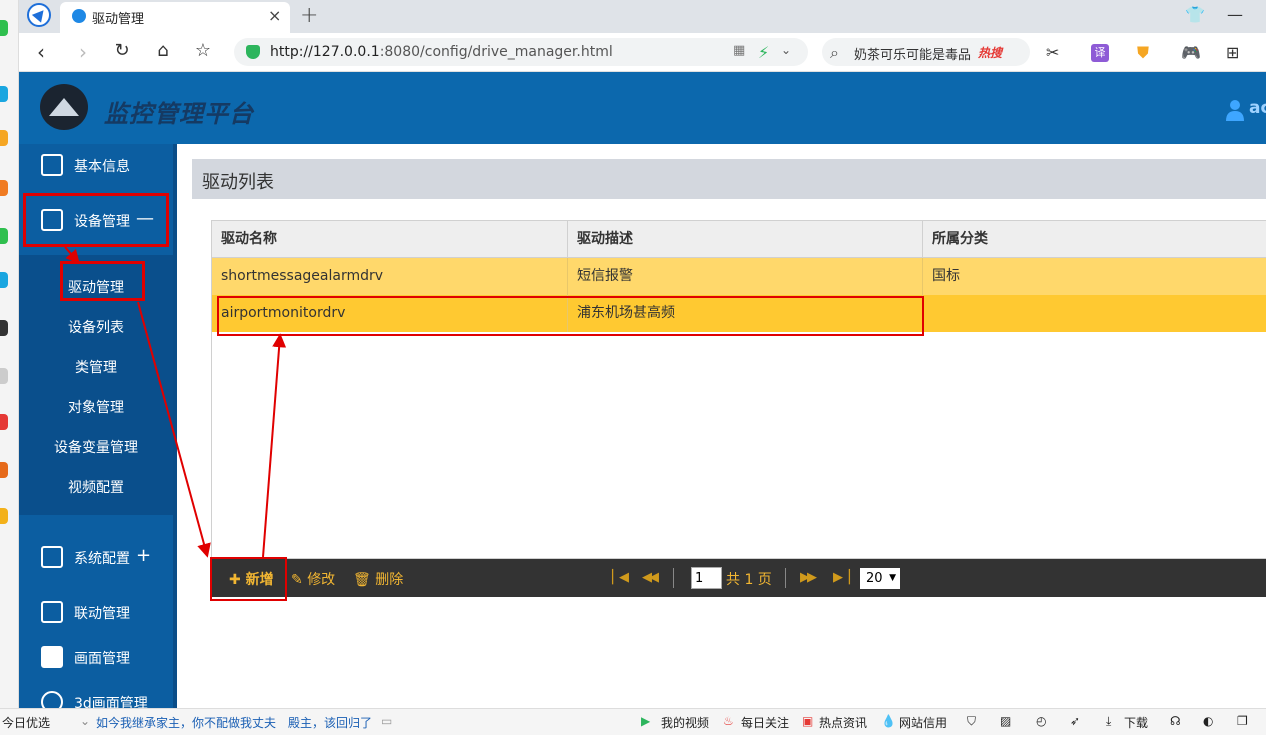 The image size is (1266, 735). What do you see at coordinates (1235, 14) in the screenshot?
I see `minimize-icon: —` at bounding box center [1235, 14].